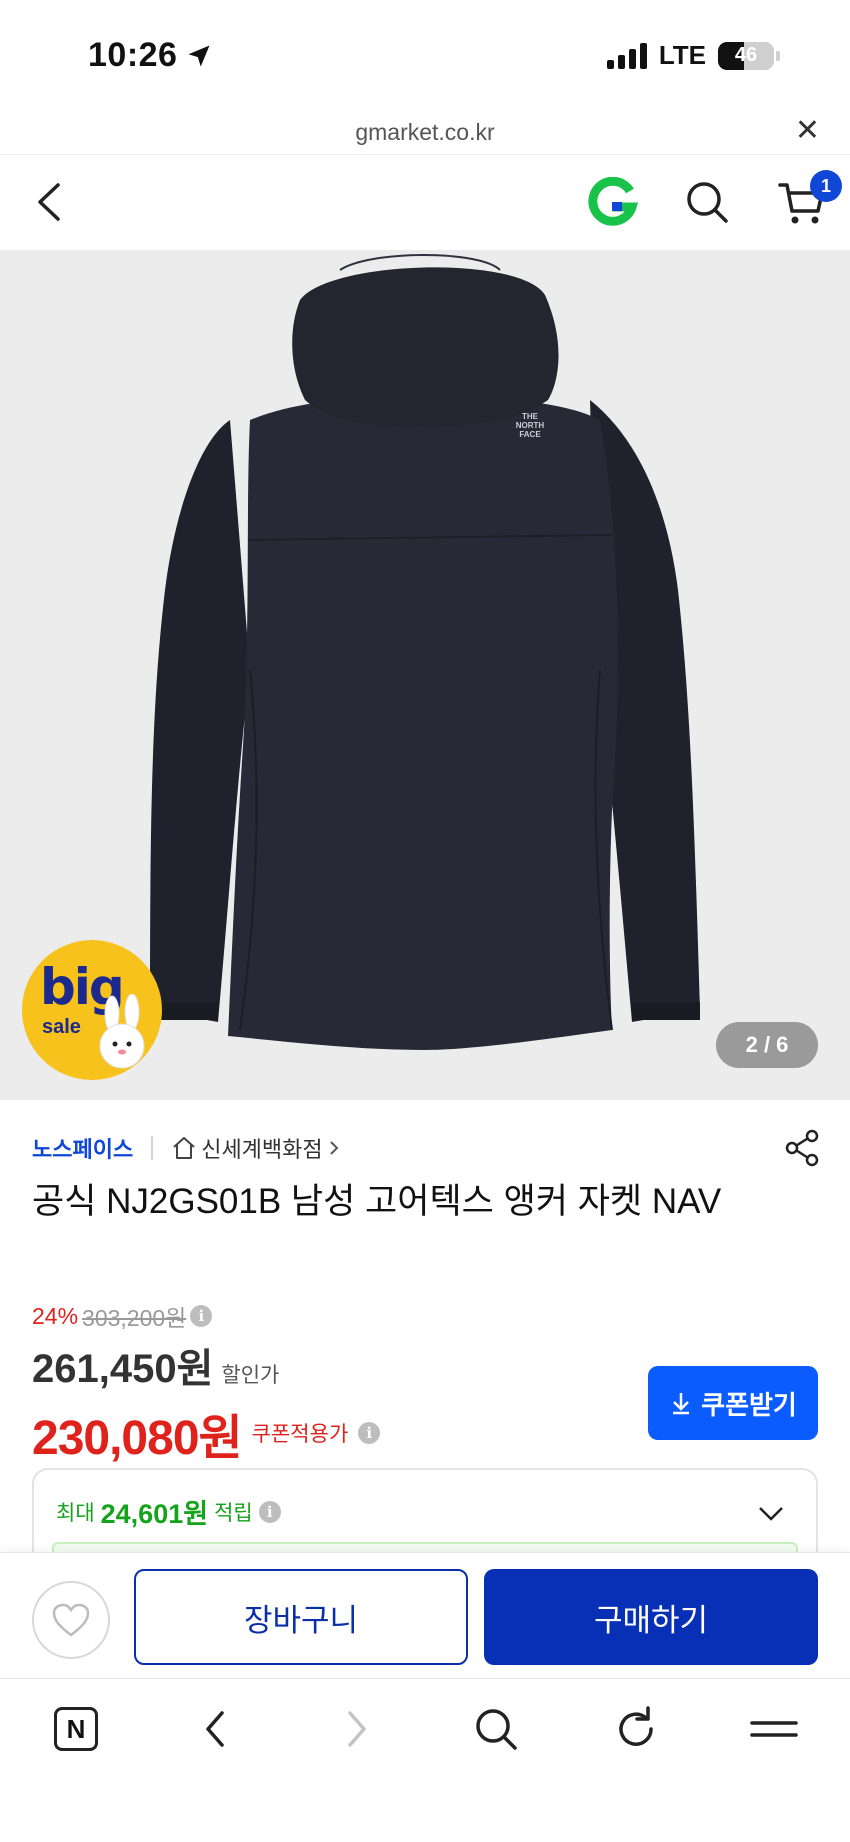 Image resolution: width=850 pixels, height=1842 pixels. Describe the element at coordinates (334, 1148) in the screenshot. I see `chevron-right-icon` at that location.